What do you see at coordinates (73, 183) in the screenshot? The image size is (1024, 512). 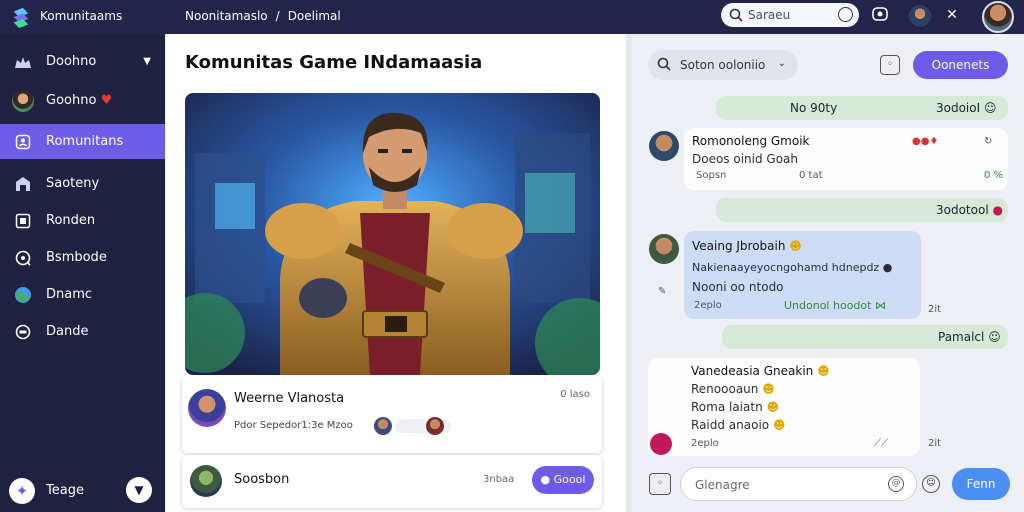 I see `sidebar-item-label: Saoteny` at bounding box center [73, 183].